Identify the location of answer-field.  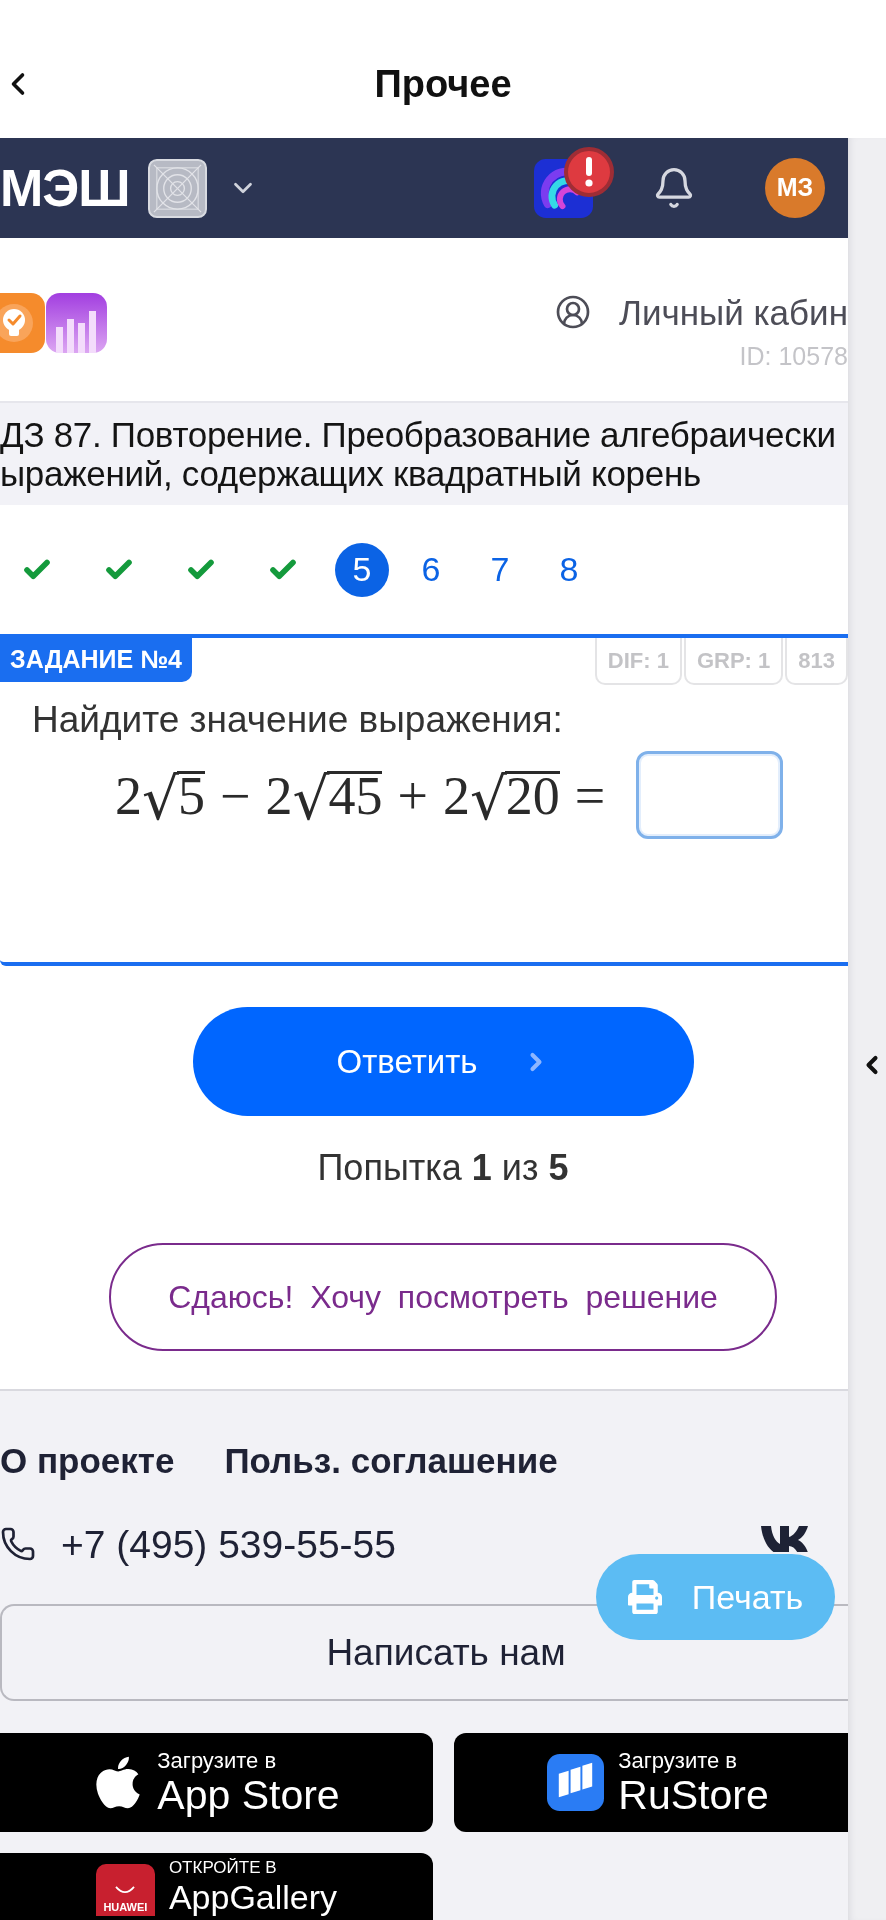
(710, 795).